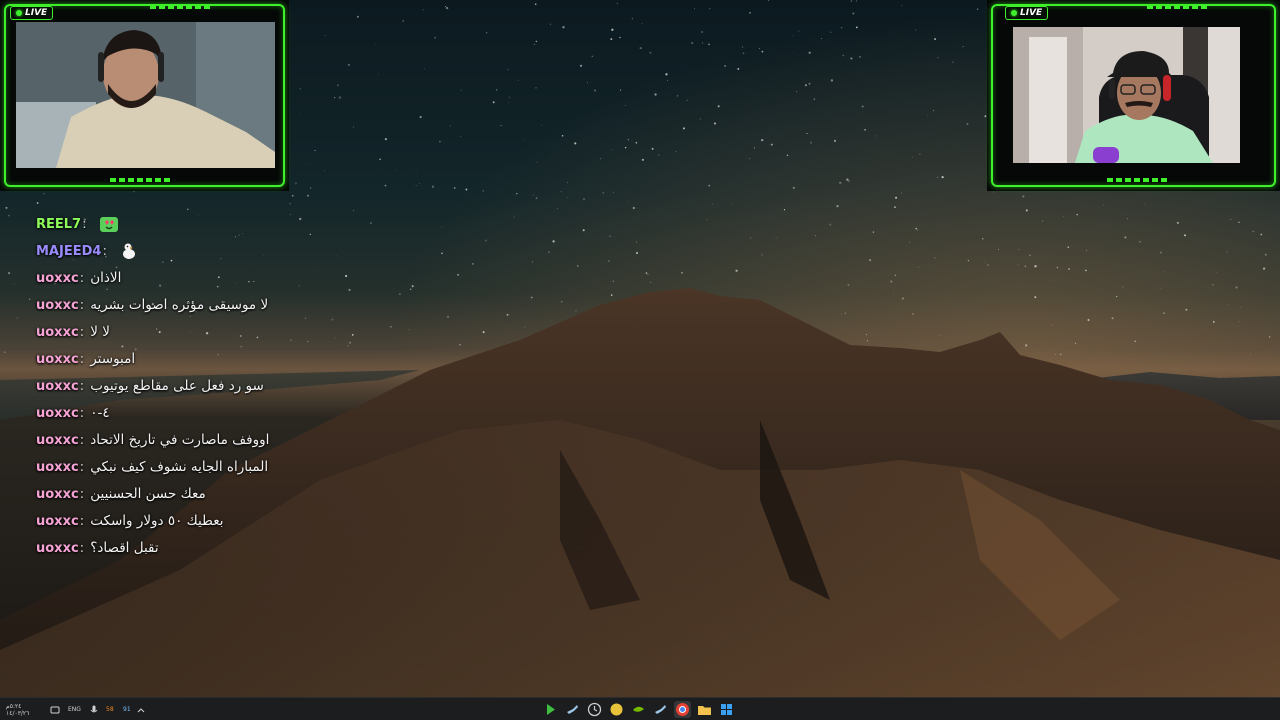 This screenshot has width=1280, height=720. What do you see at coordinates (129, 251) in the screenshot?
I see `duck-emote` at bounding box center [129, 251].